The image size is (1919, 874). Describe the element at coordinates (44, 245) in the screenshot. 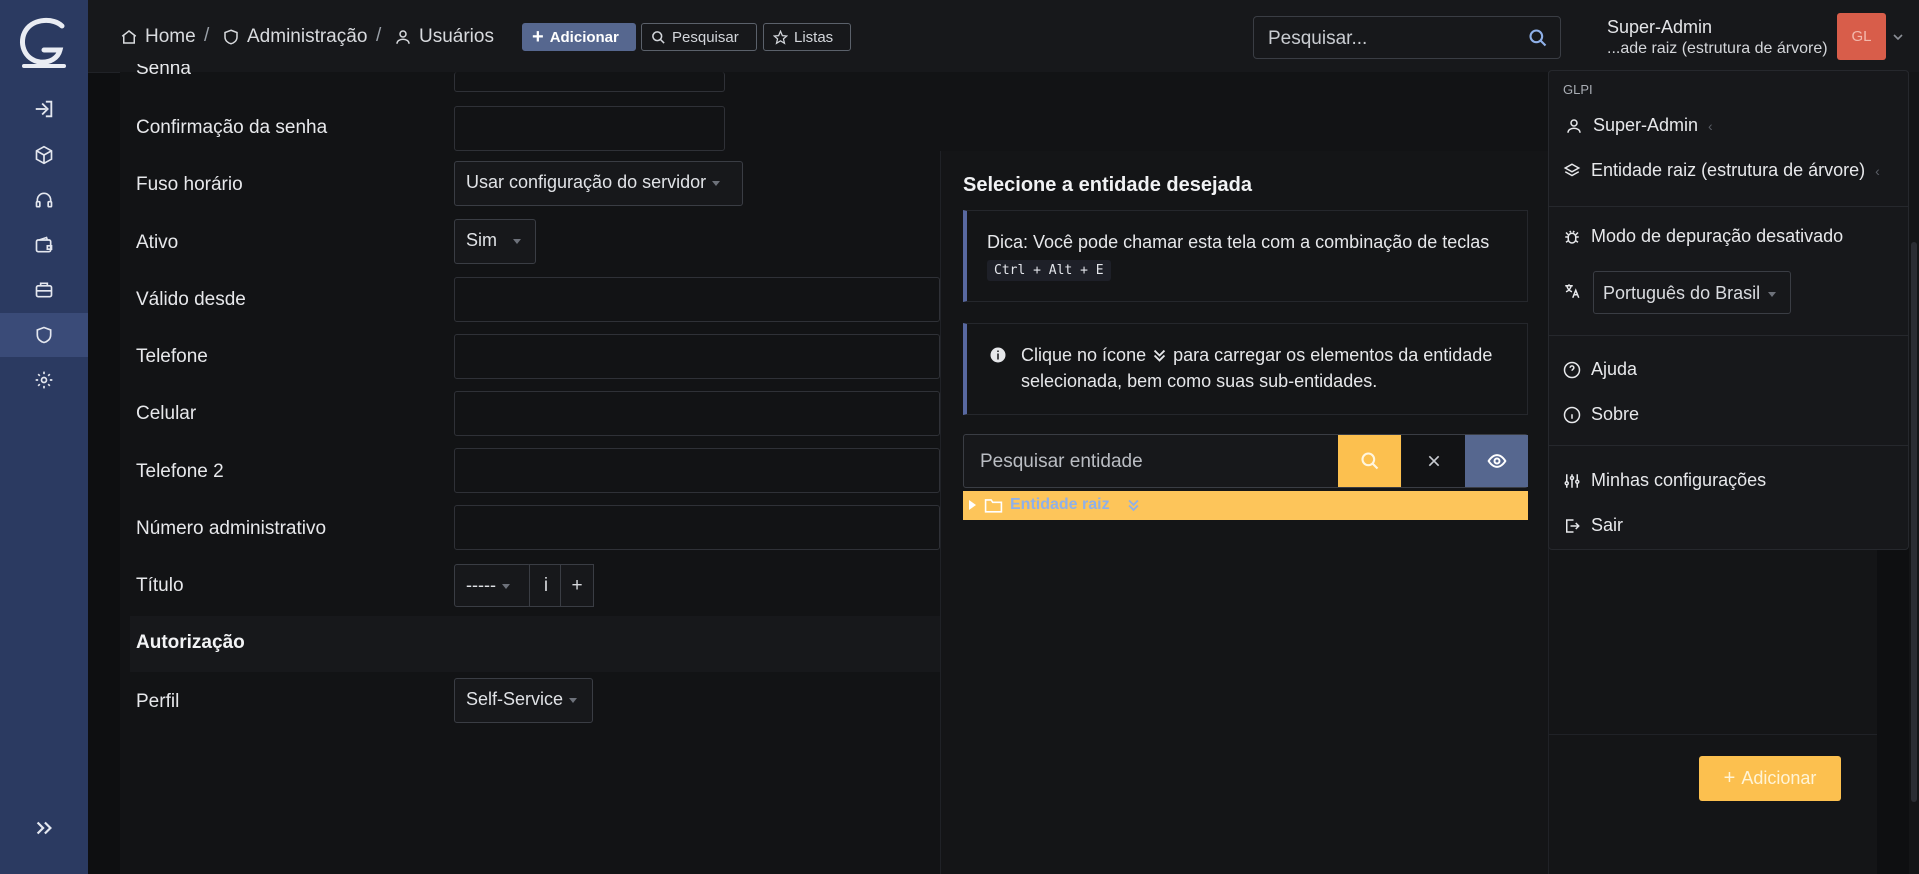

I see `wallet-icon` at that location.